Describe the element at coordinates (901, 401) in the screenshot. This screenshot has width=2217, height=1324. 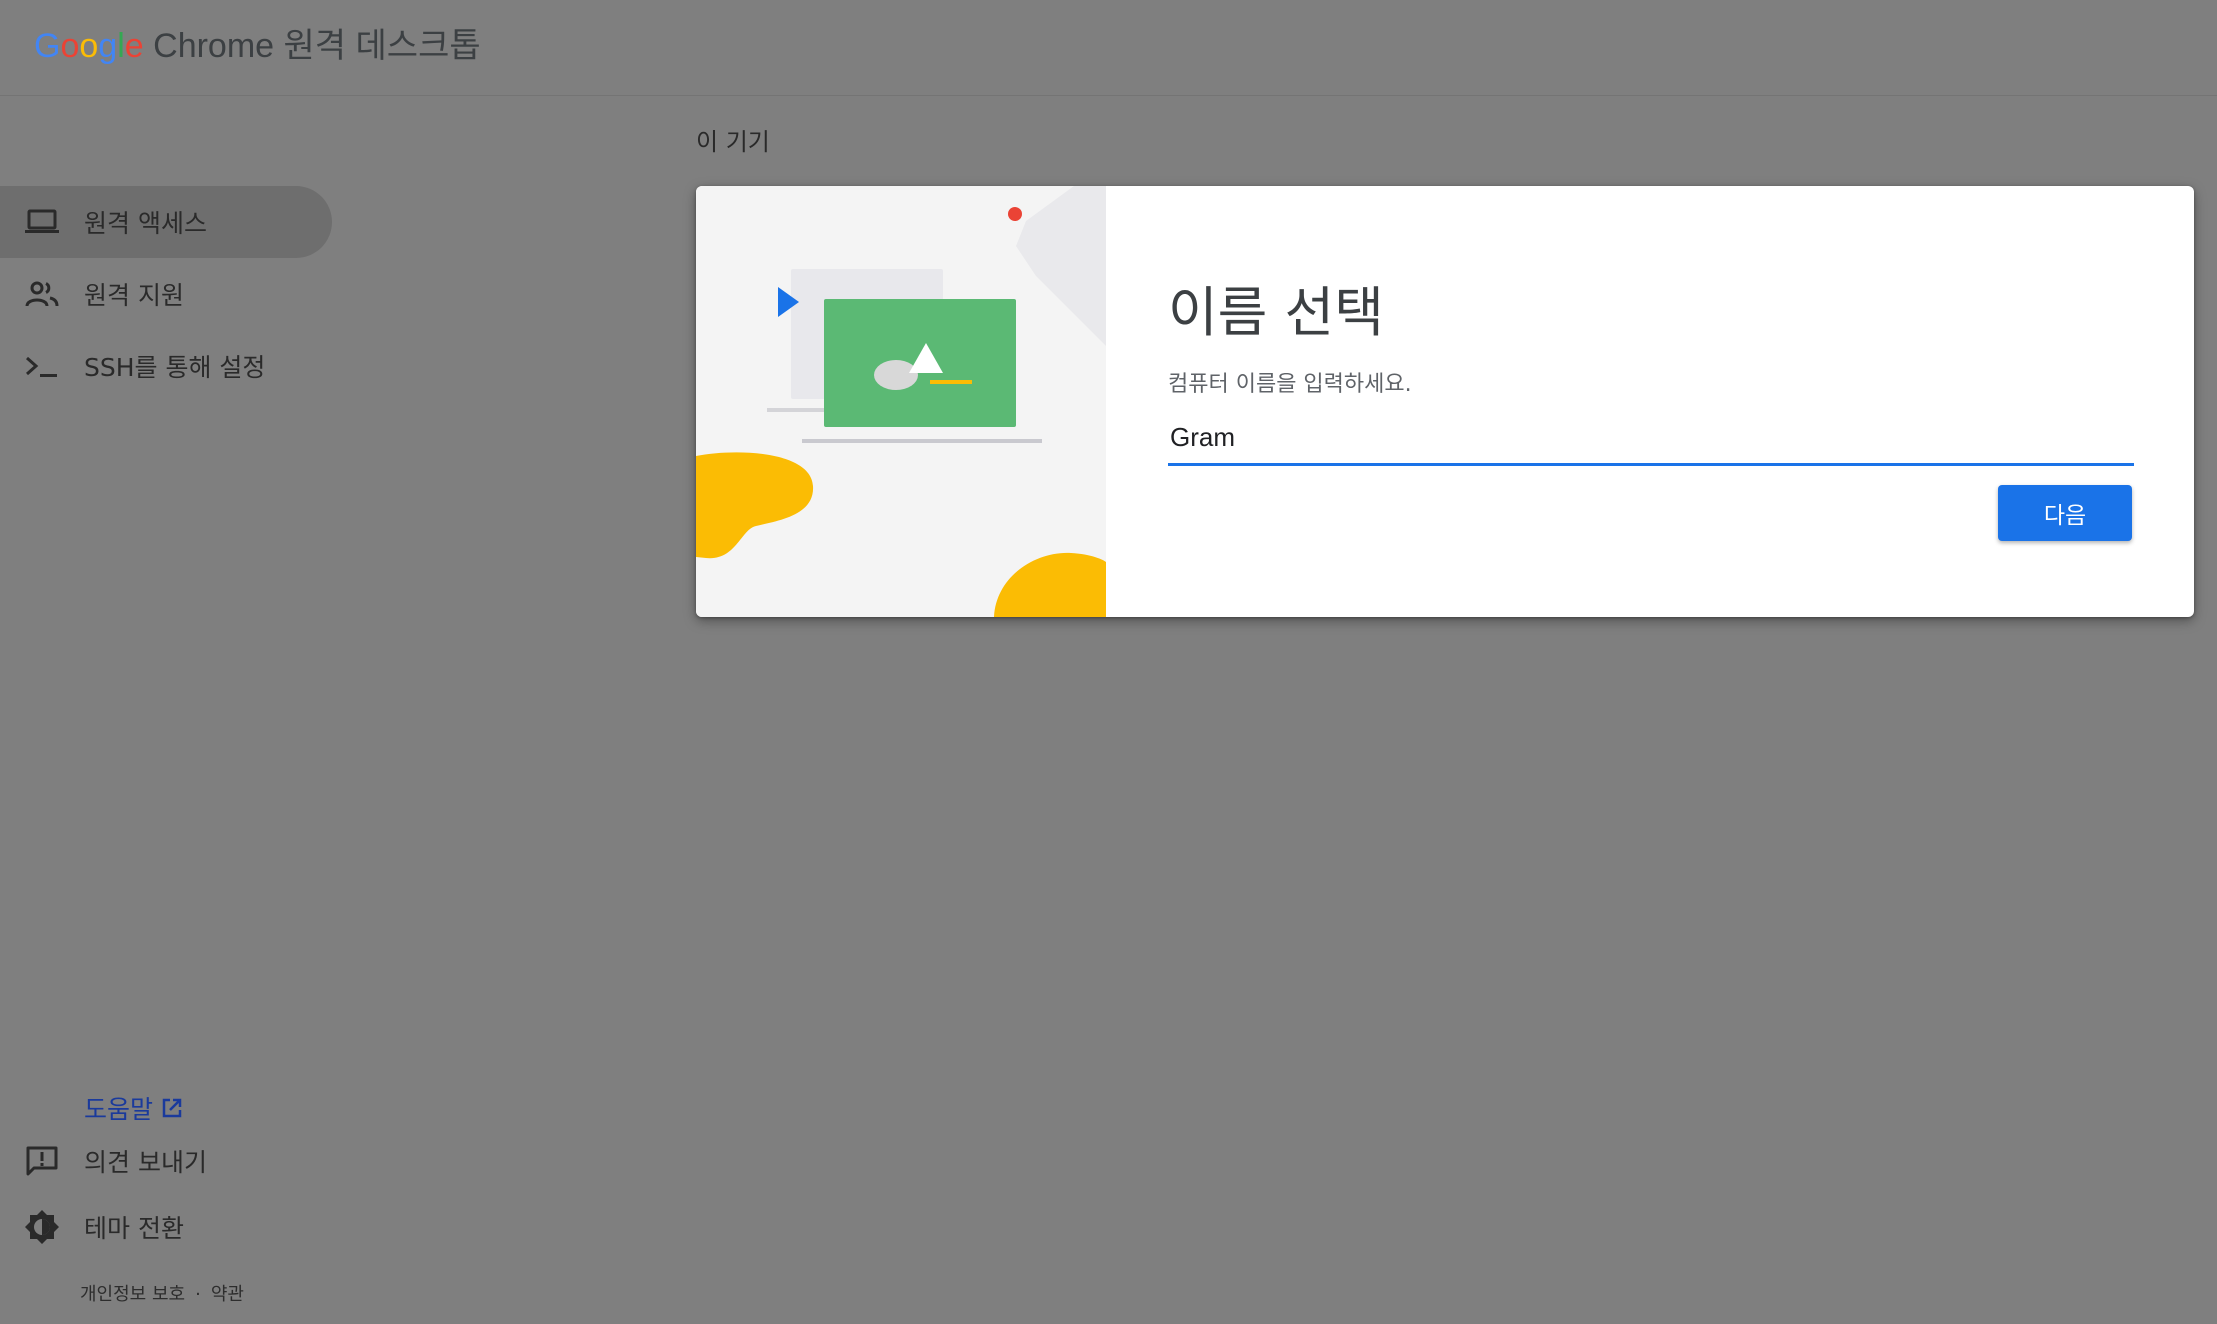
I see `setup-illustration` at that location.